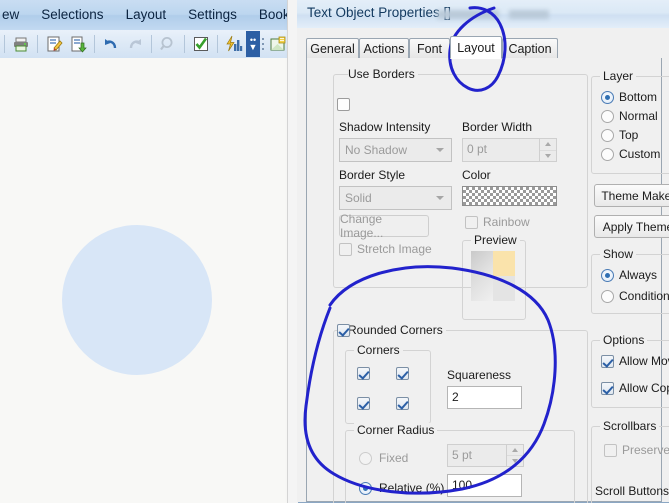  Describe the element at coordinates (343, 330) in the screenshot. I see `rounded-corners-checkbox` at that location.